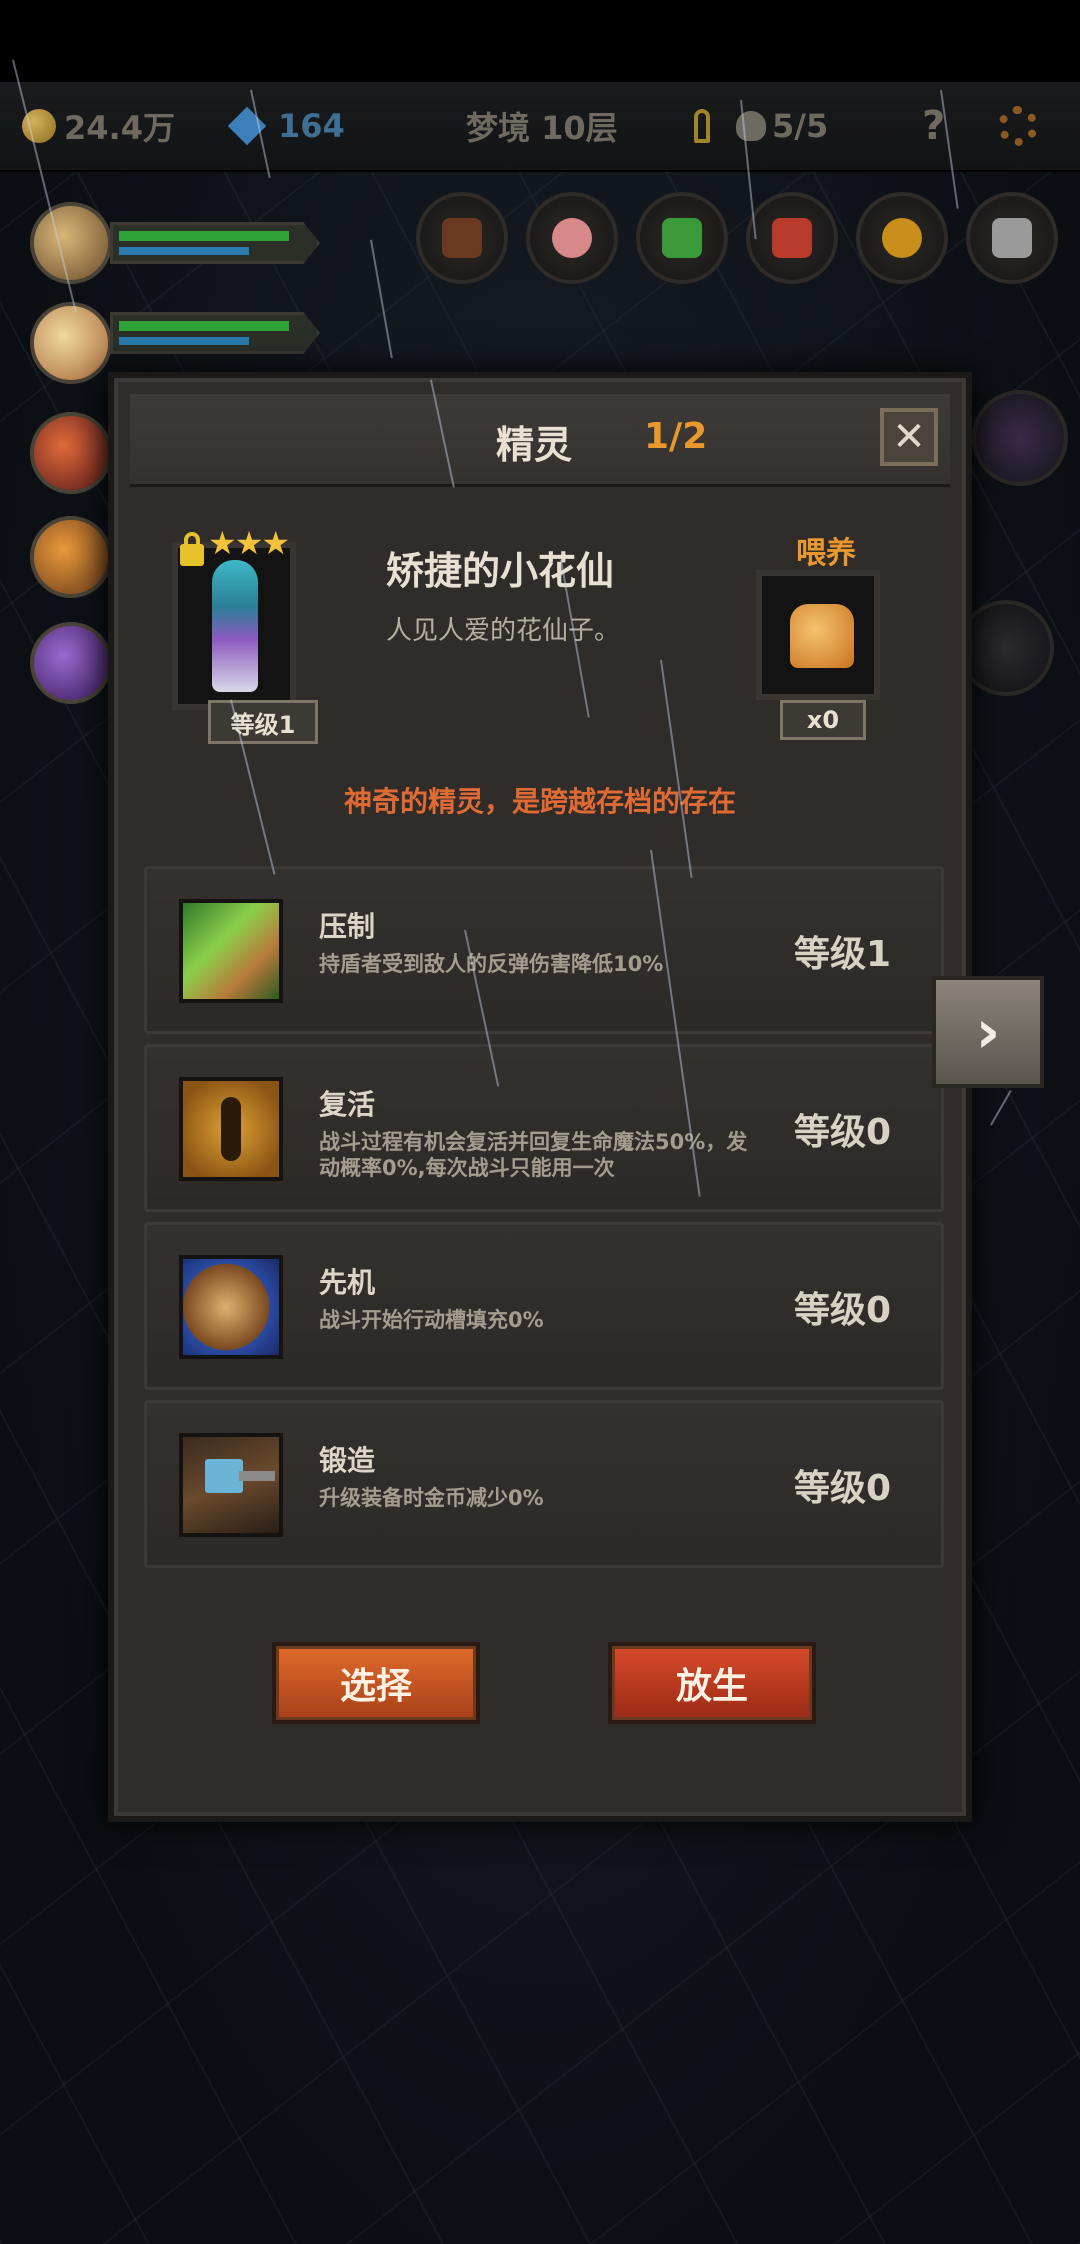 The width and height of the screenshot is (1080, 2244). What do you see at coordinates (231, 1129) in the screenshot?
I see `revive-dancer-icon` at bounding box center [231, 1129].